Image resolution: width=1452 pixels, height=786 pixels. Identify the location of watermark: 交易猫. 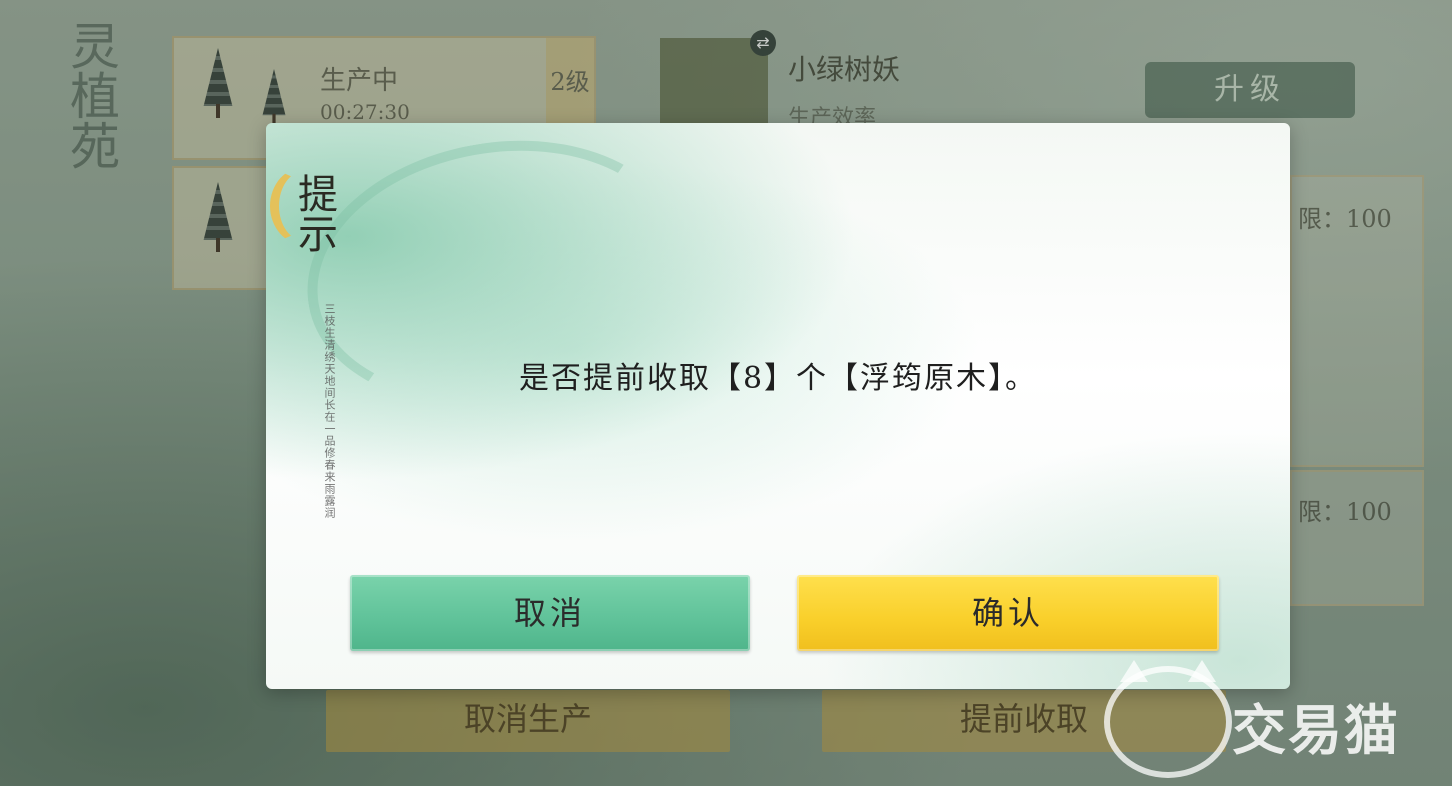
(1270, 719).